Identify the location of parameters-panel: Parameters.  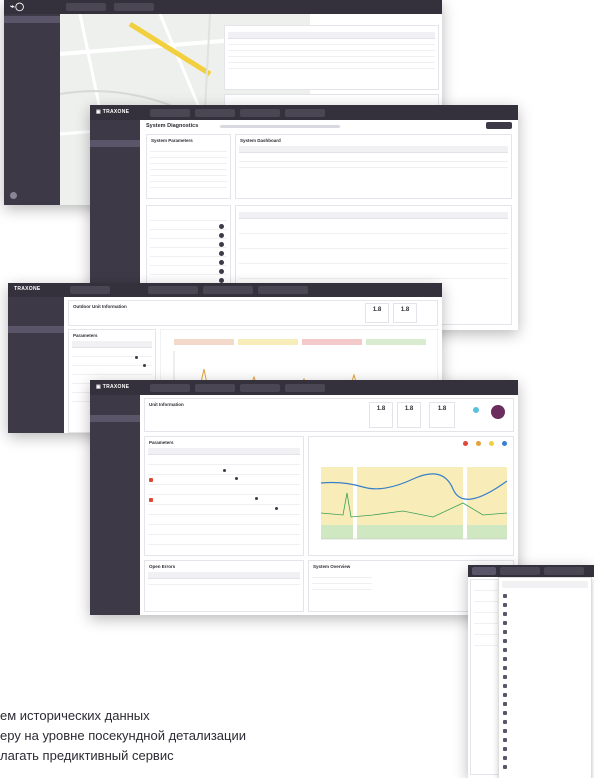
(224, 496).